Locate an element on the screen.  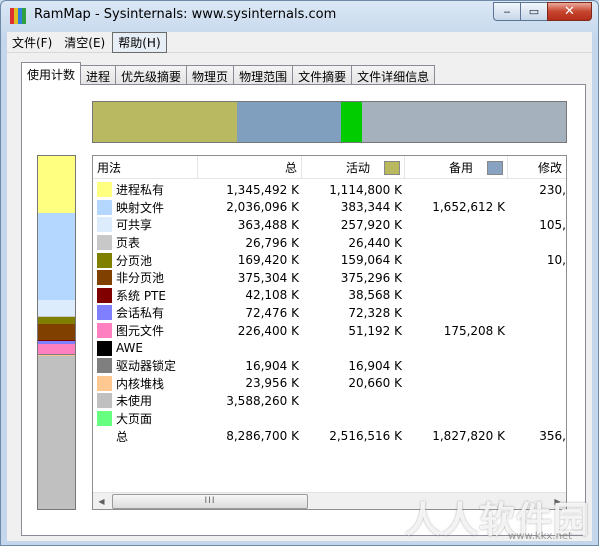
column-header-standby-label: 备用 is located at coordinates (460, 168).